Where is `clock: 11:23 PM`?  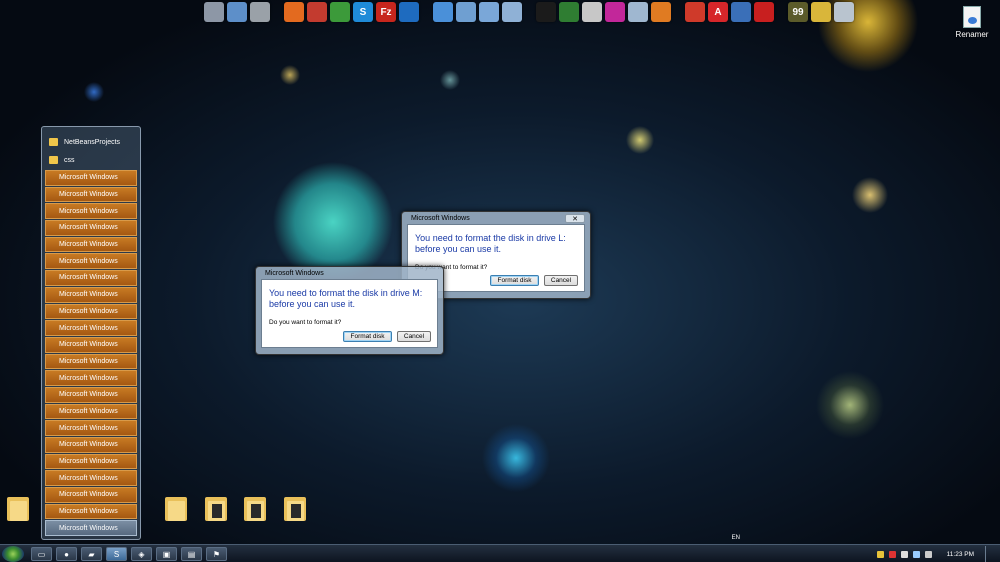 clock: 11:23 PM is located at coordinates (960, 554).